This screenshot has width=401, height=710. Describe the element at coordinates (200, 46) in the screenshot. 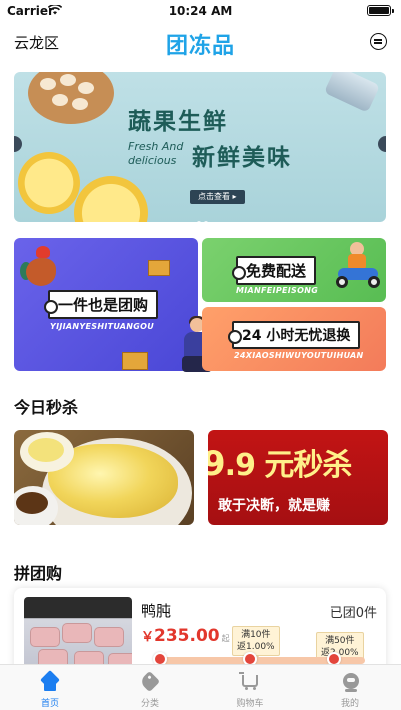

I see `app-logo: 团冻品` at that location.